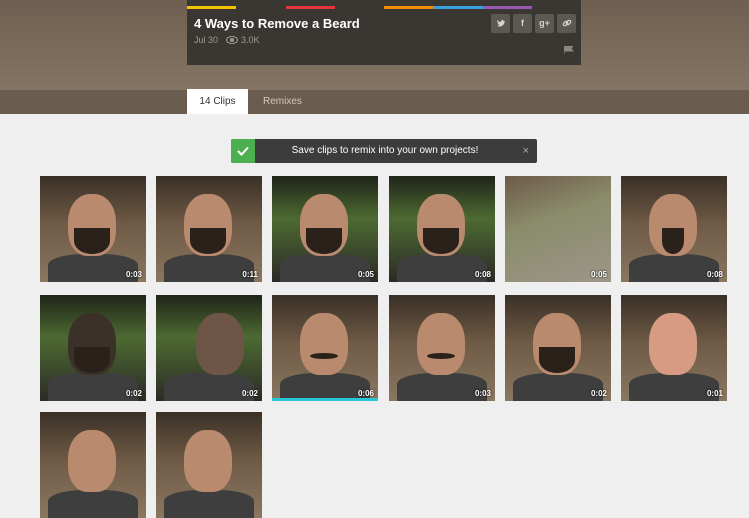 Image resolution: width=749 pixels, height=518 pixels. Describe the element at coordinates (374, 102) in the screenshot. I see `tab-bar-background` at that location.